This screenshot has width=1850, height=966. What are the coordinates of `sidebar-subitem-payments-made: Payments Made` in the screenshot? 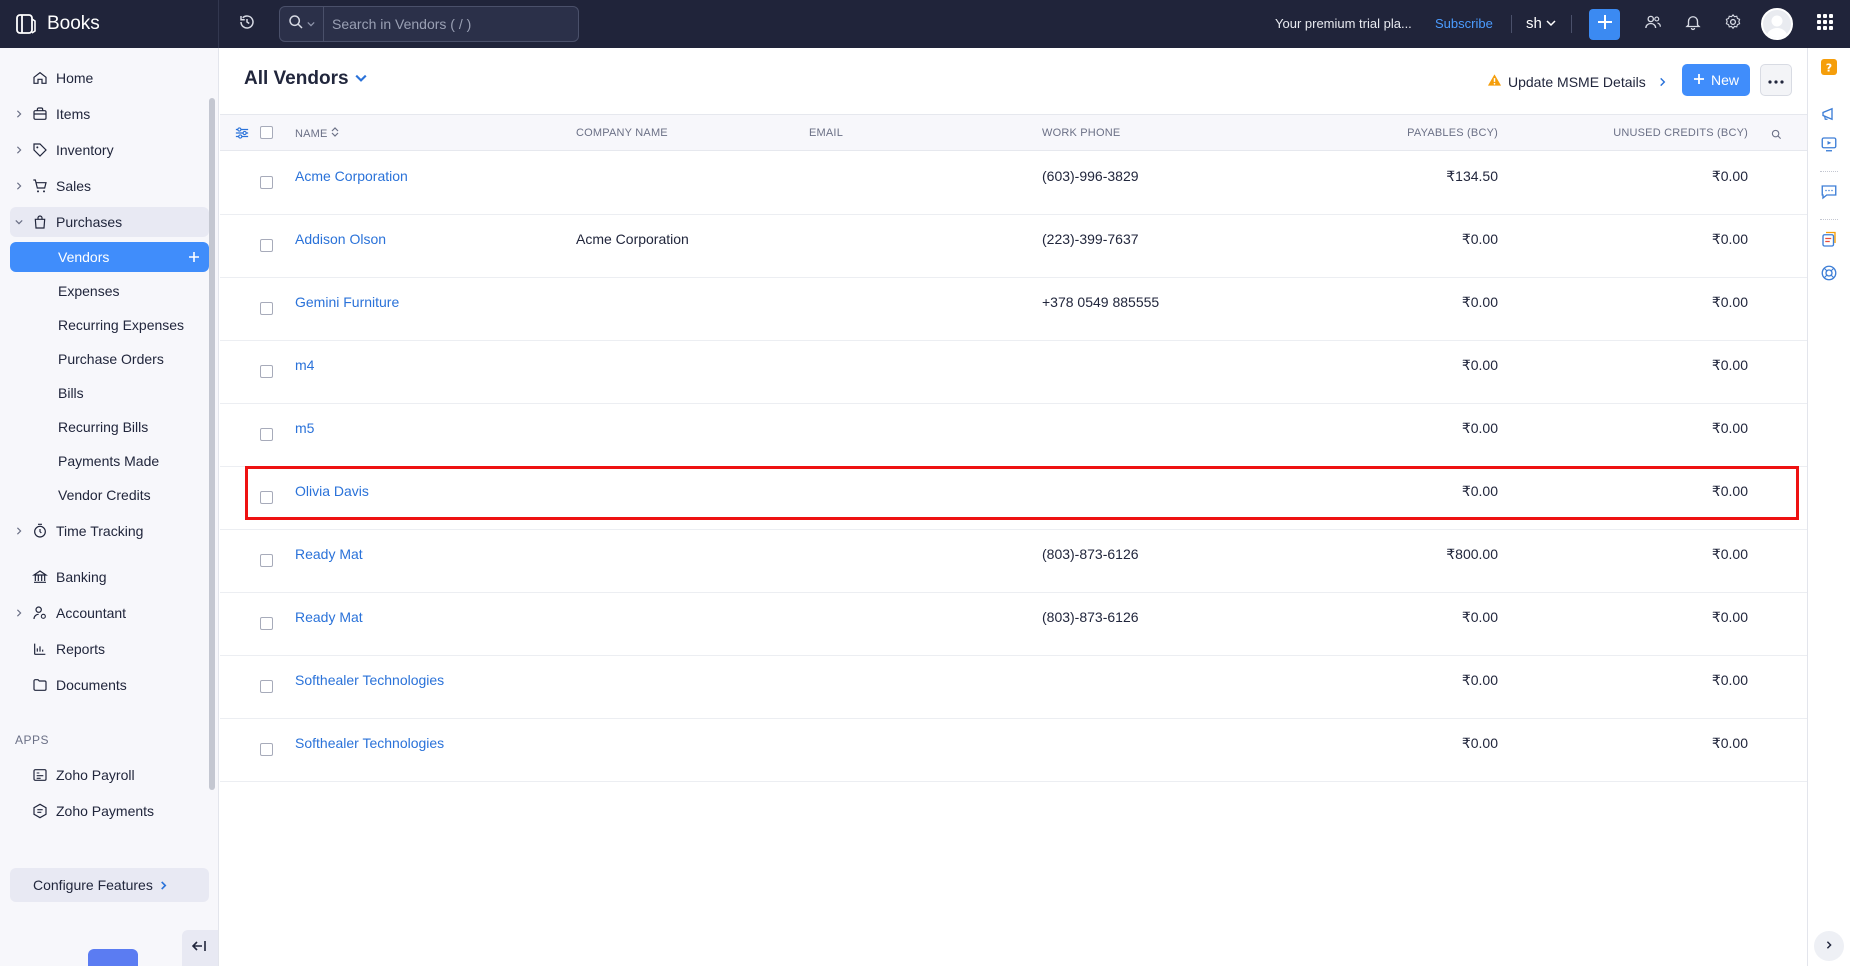 It's located at (109, 461).